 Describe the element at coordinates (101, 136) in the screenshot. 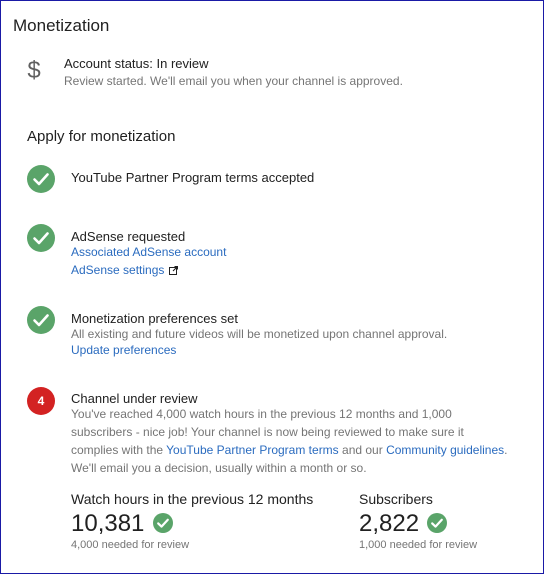

I see `apply-section-title: Apply for monetization` at that location.